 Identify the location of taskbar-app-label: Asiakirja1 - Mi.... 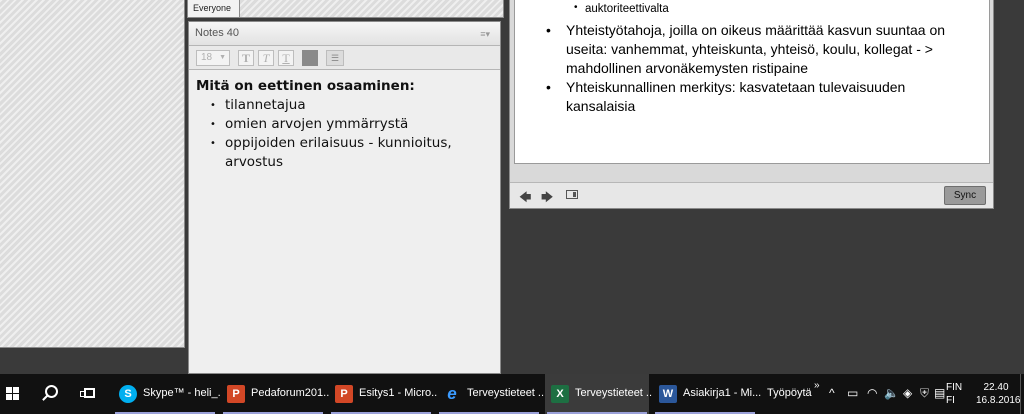
(722, 393).